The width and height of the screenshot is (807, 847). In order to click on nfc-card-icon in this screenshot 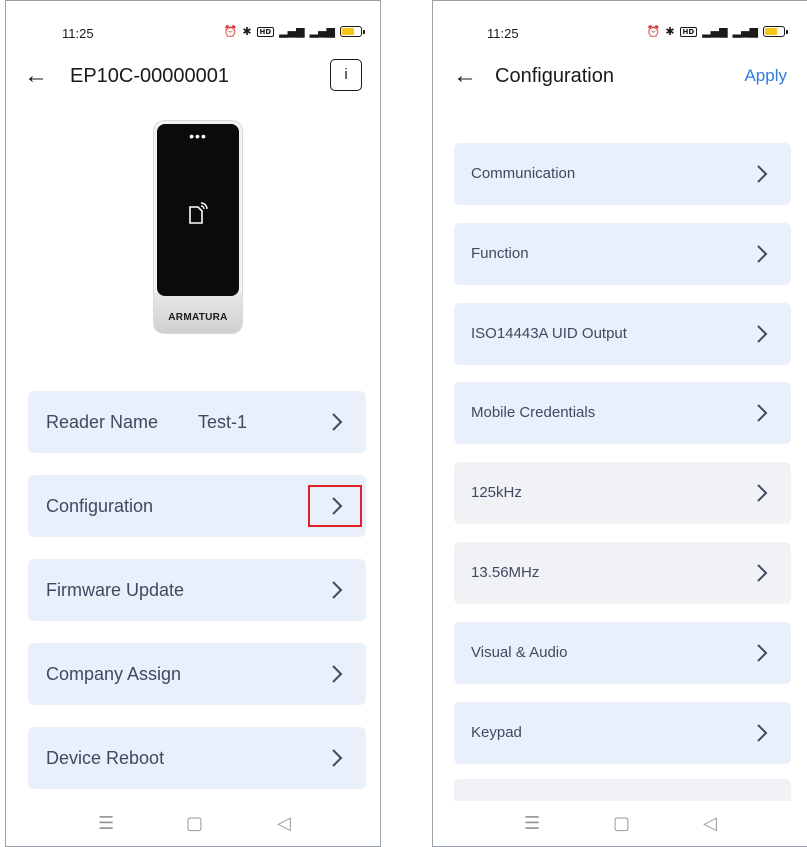, I will do `click(198, 215)`.